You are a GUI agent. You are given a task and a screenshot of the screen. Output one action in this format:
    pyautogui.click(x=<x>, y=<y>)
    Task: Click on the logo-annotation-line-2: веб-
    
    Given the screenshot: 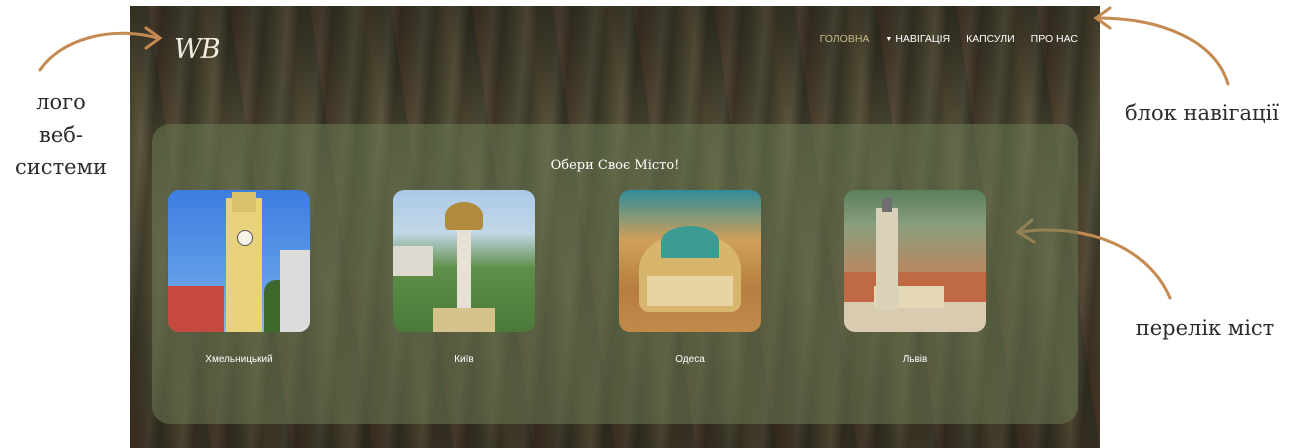 What is the action you would take?
    pyautogui.click(x=61, y=134)
    